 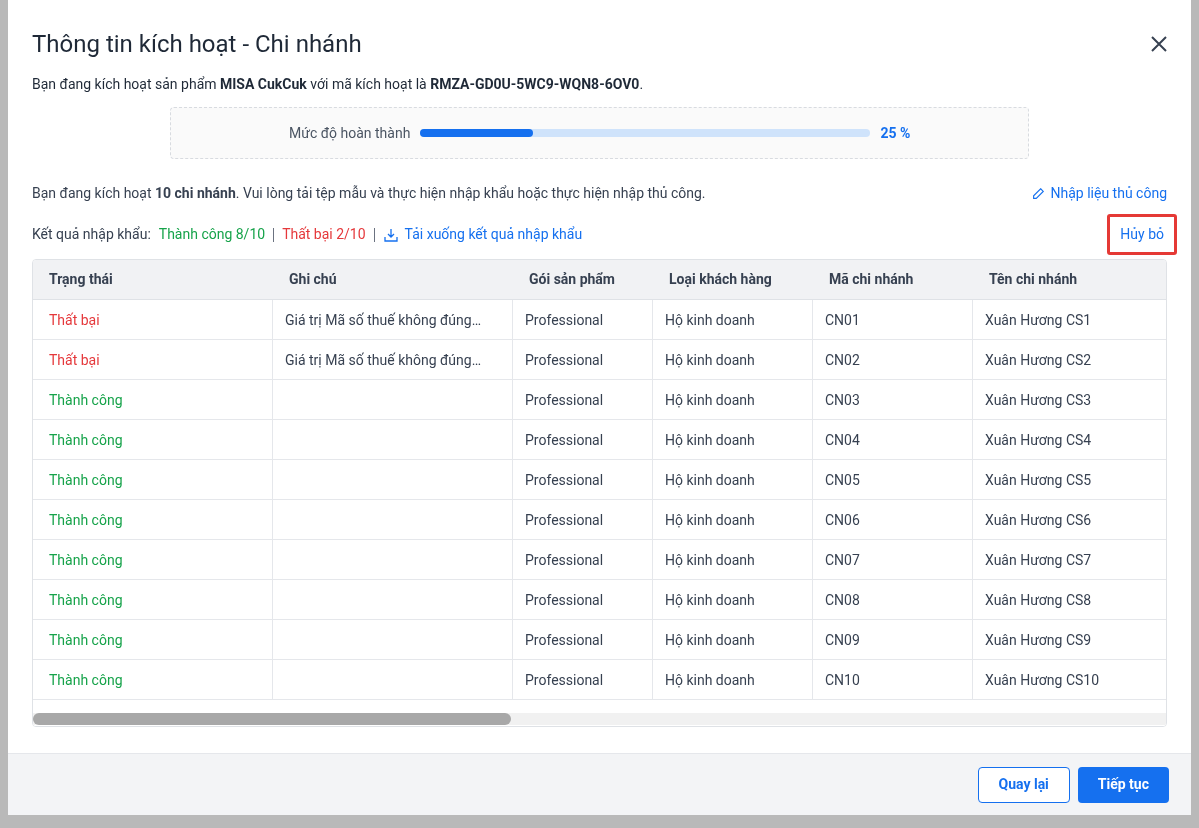 I want to click on failed-count: Thất bại 2/10, so click(x=324, y=234).